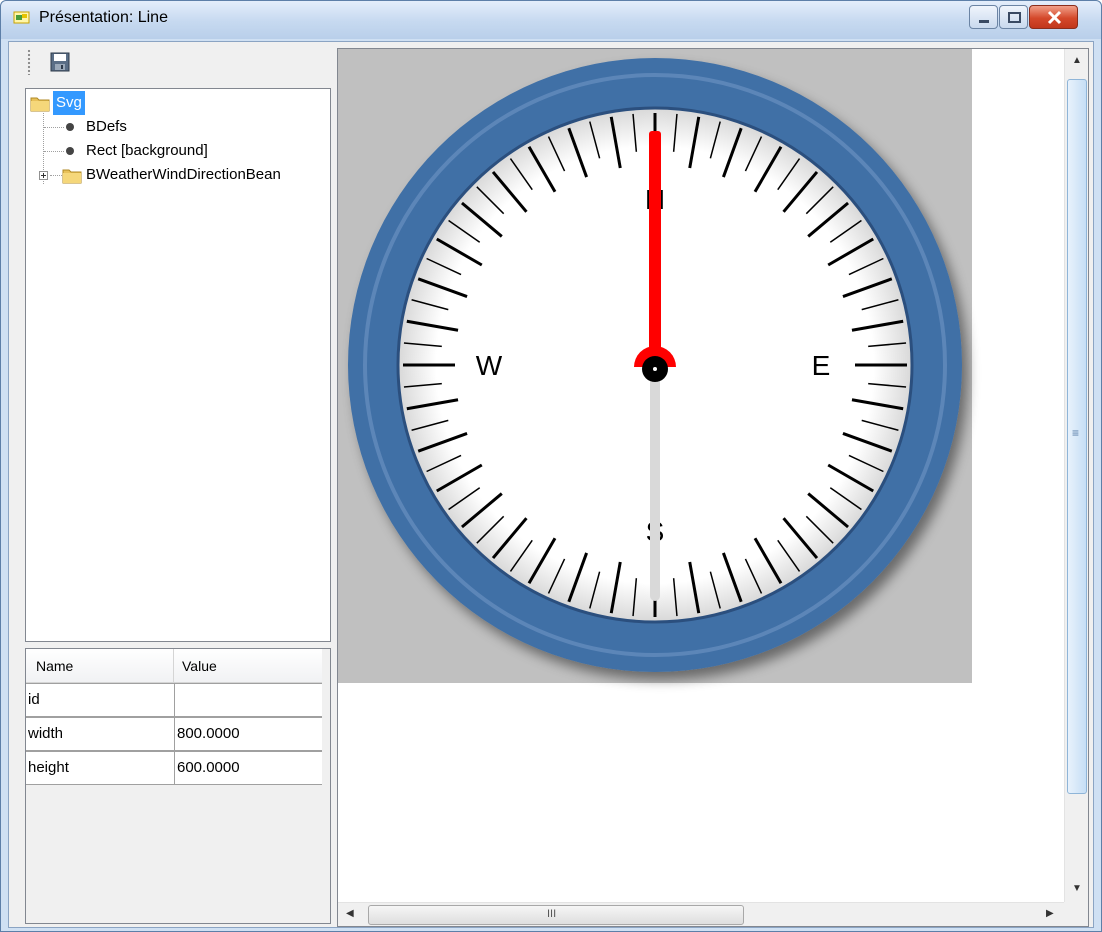 This screenshot has width=1102, height=932. Describe the element at coordinates (147, 150) in the screenshot. I see `tree-label-rect: Rect [background]` at that location.